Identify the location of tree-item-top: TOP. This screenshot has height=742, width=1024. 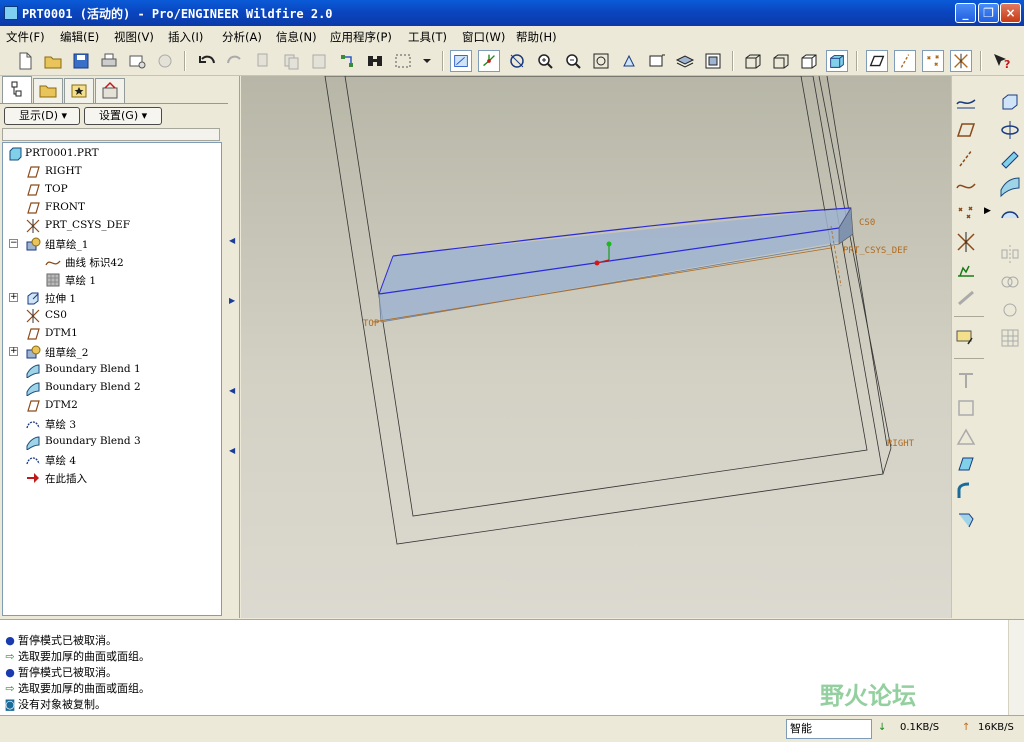
(112, 190).